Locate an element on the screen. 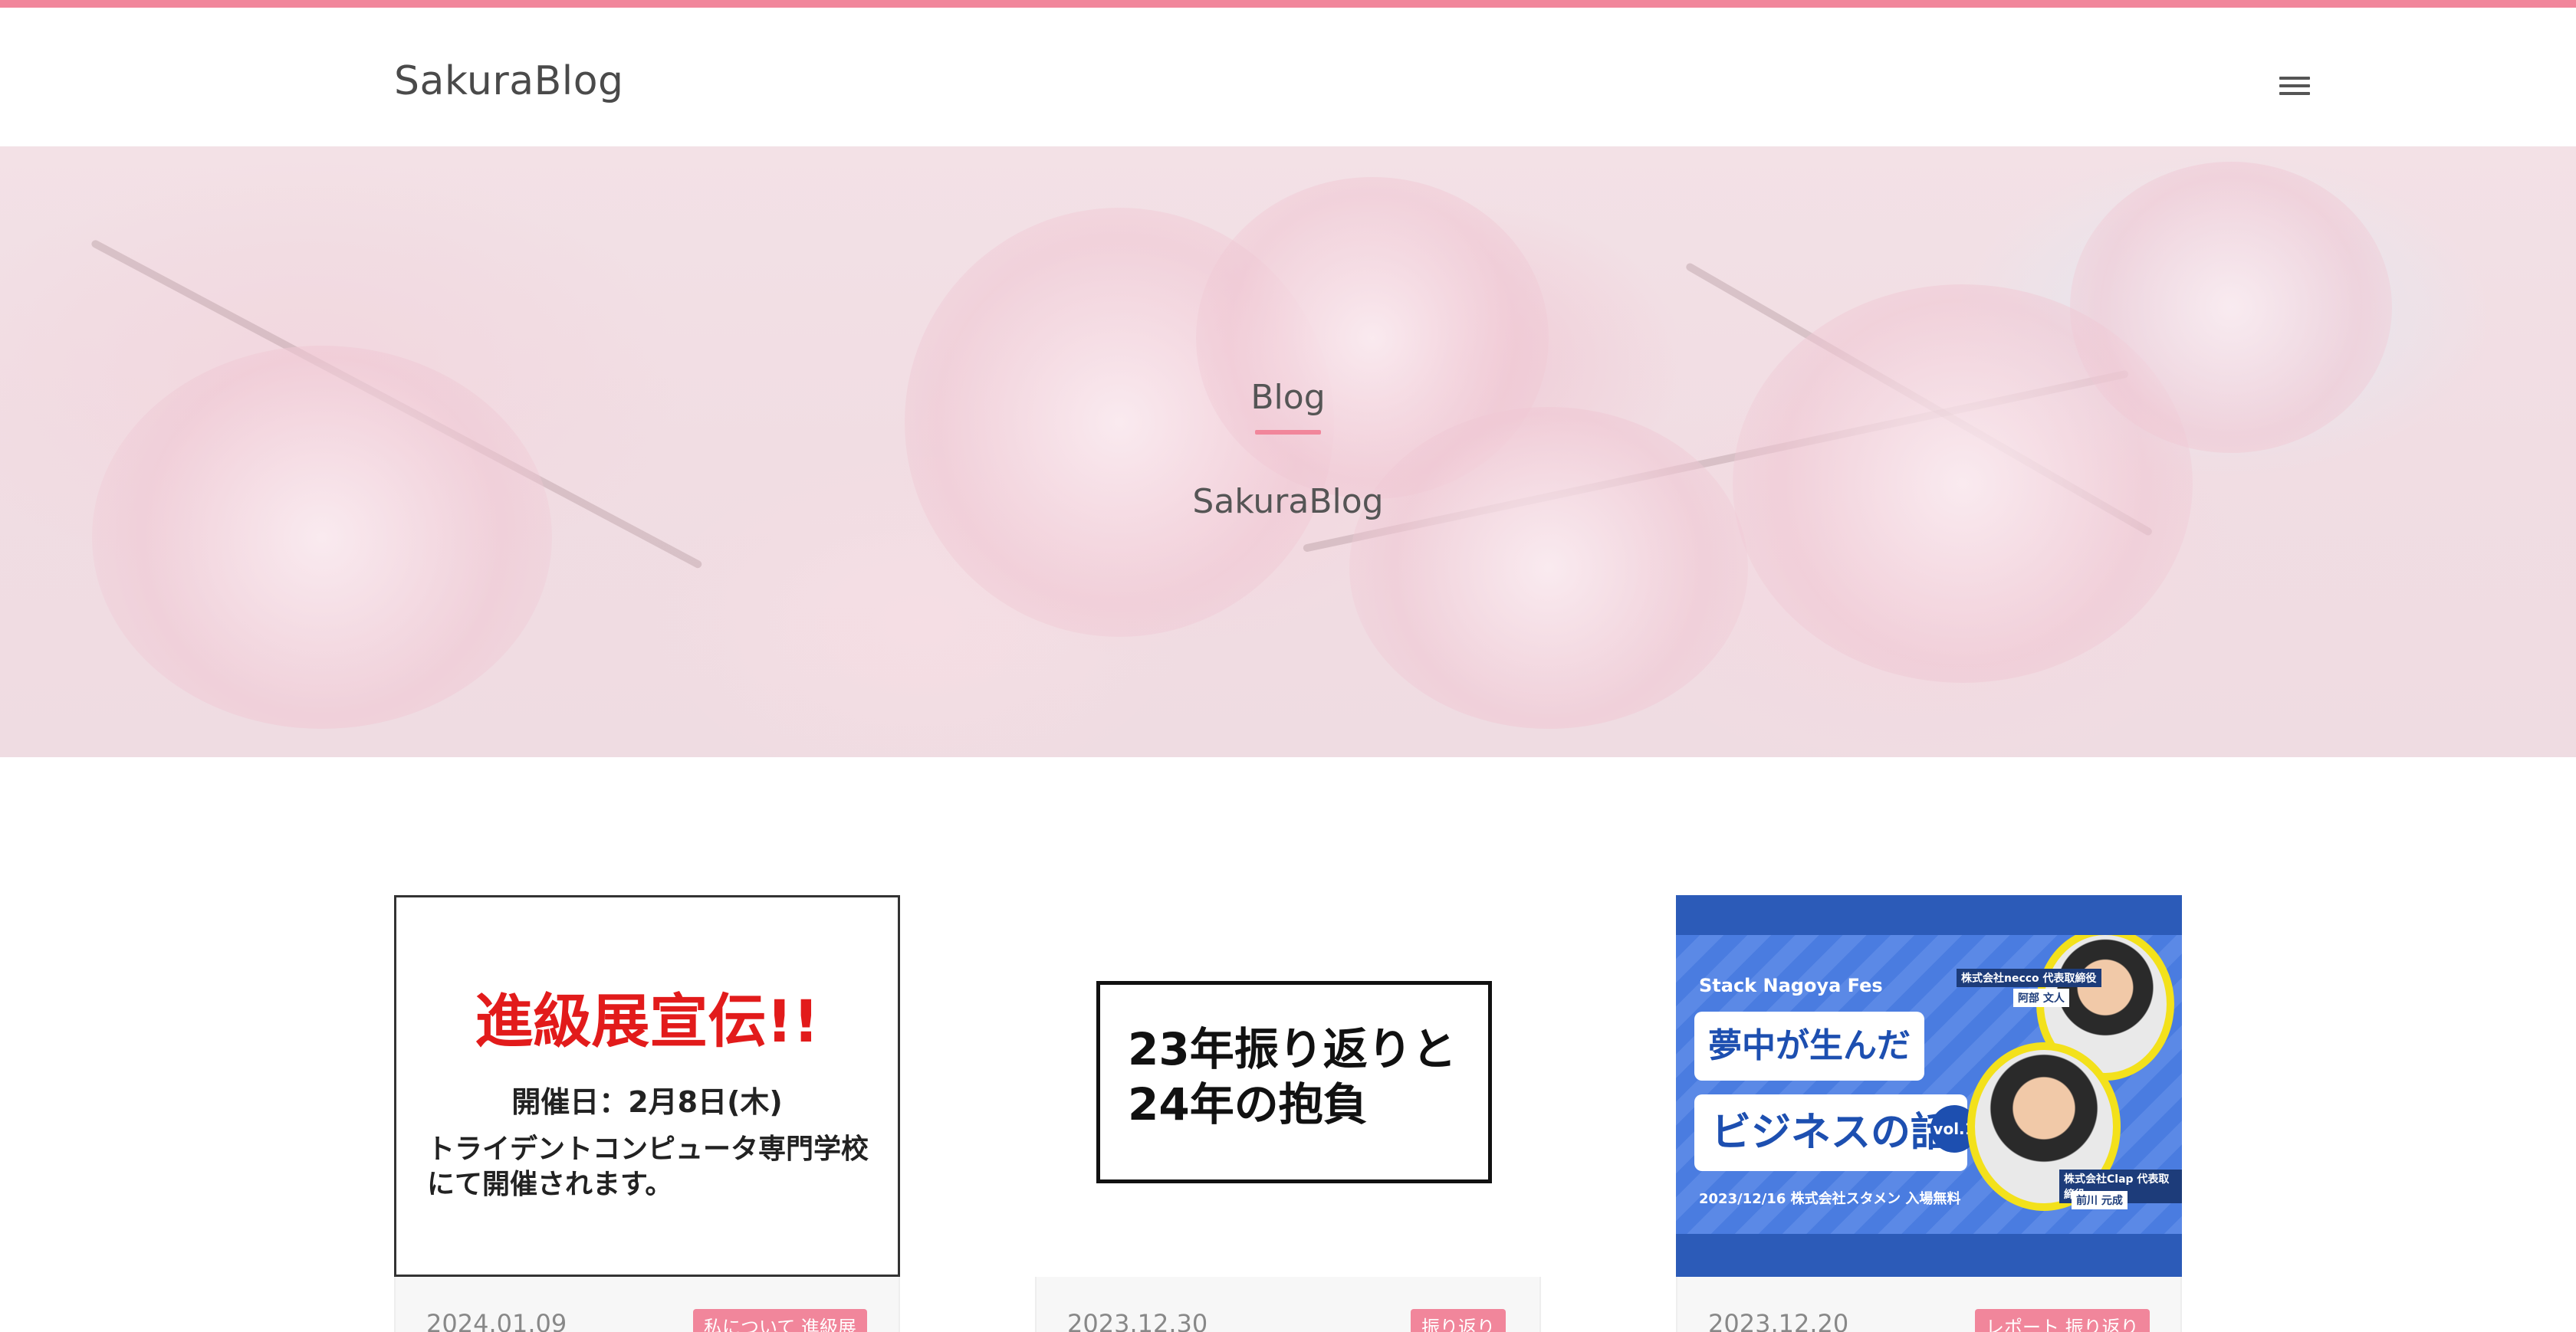  thumb-line: 24年の抱負 is located at coordinates (1248, 1104).